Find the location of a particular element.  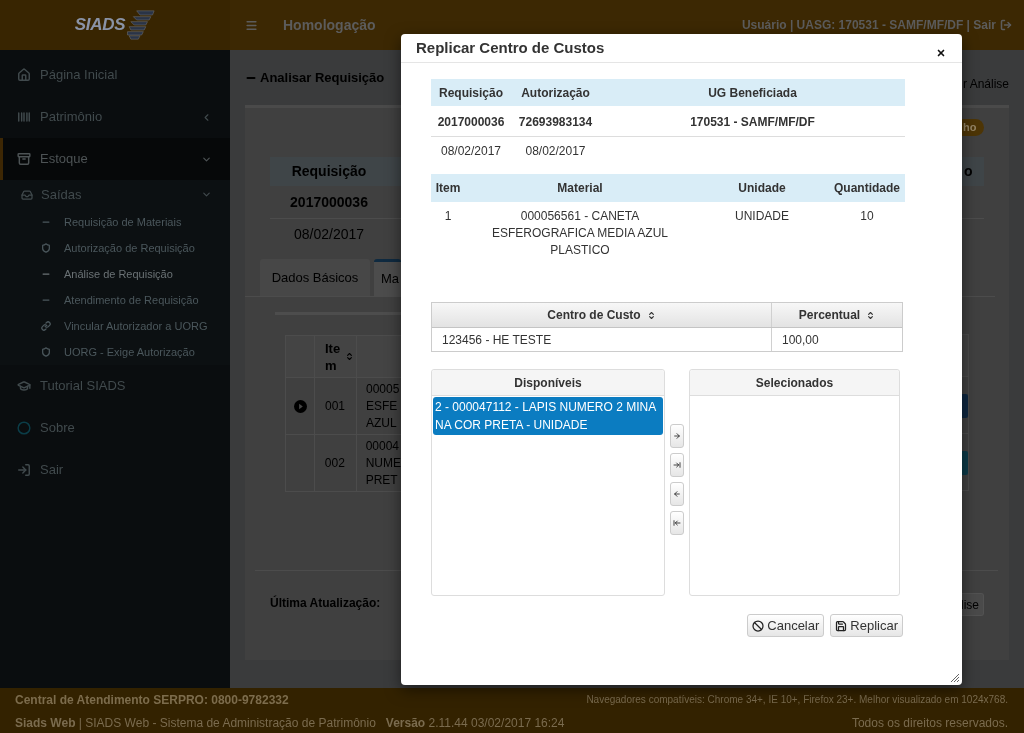

dialog-title: Replicar Centro de Custos is located at coordinates (510, 47).